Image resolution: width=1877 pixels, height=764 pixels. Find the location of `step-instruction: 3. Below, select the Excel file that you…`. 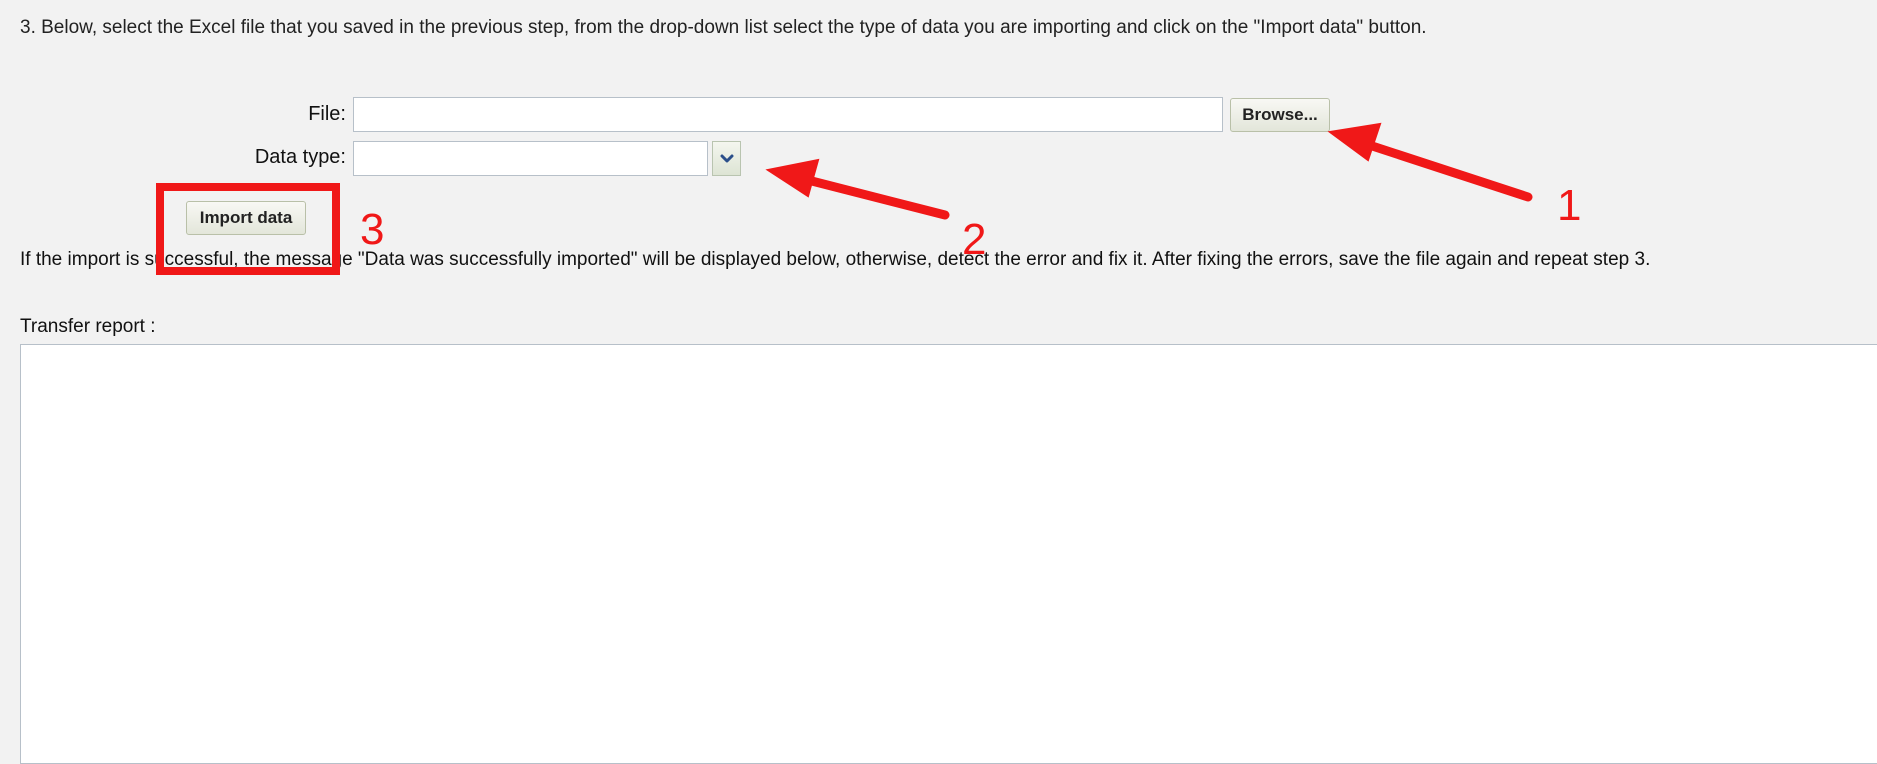

step-instruction: 3. Below, select the Excel file that you… is located at coordinates (723, 27).